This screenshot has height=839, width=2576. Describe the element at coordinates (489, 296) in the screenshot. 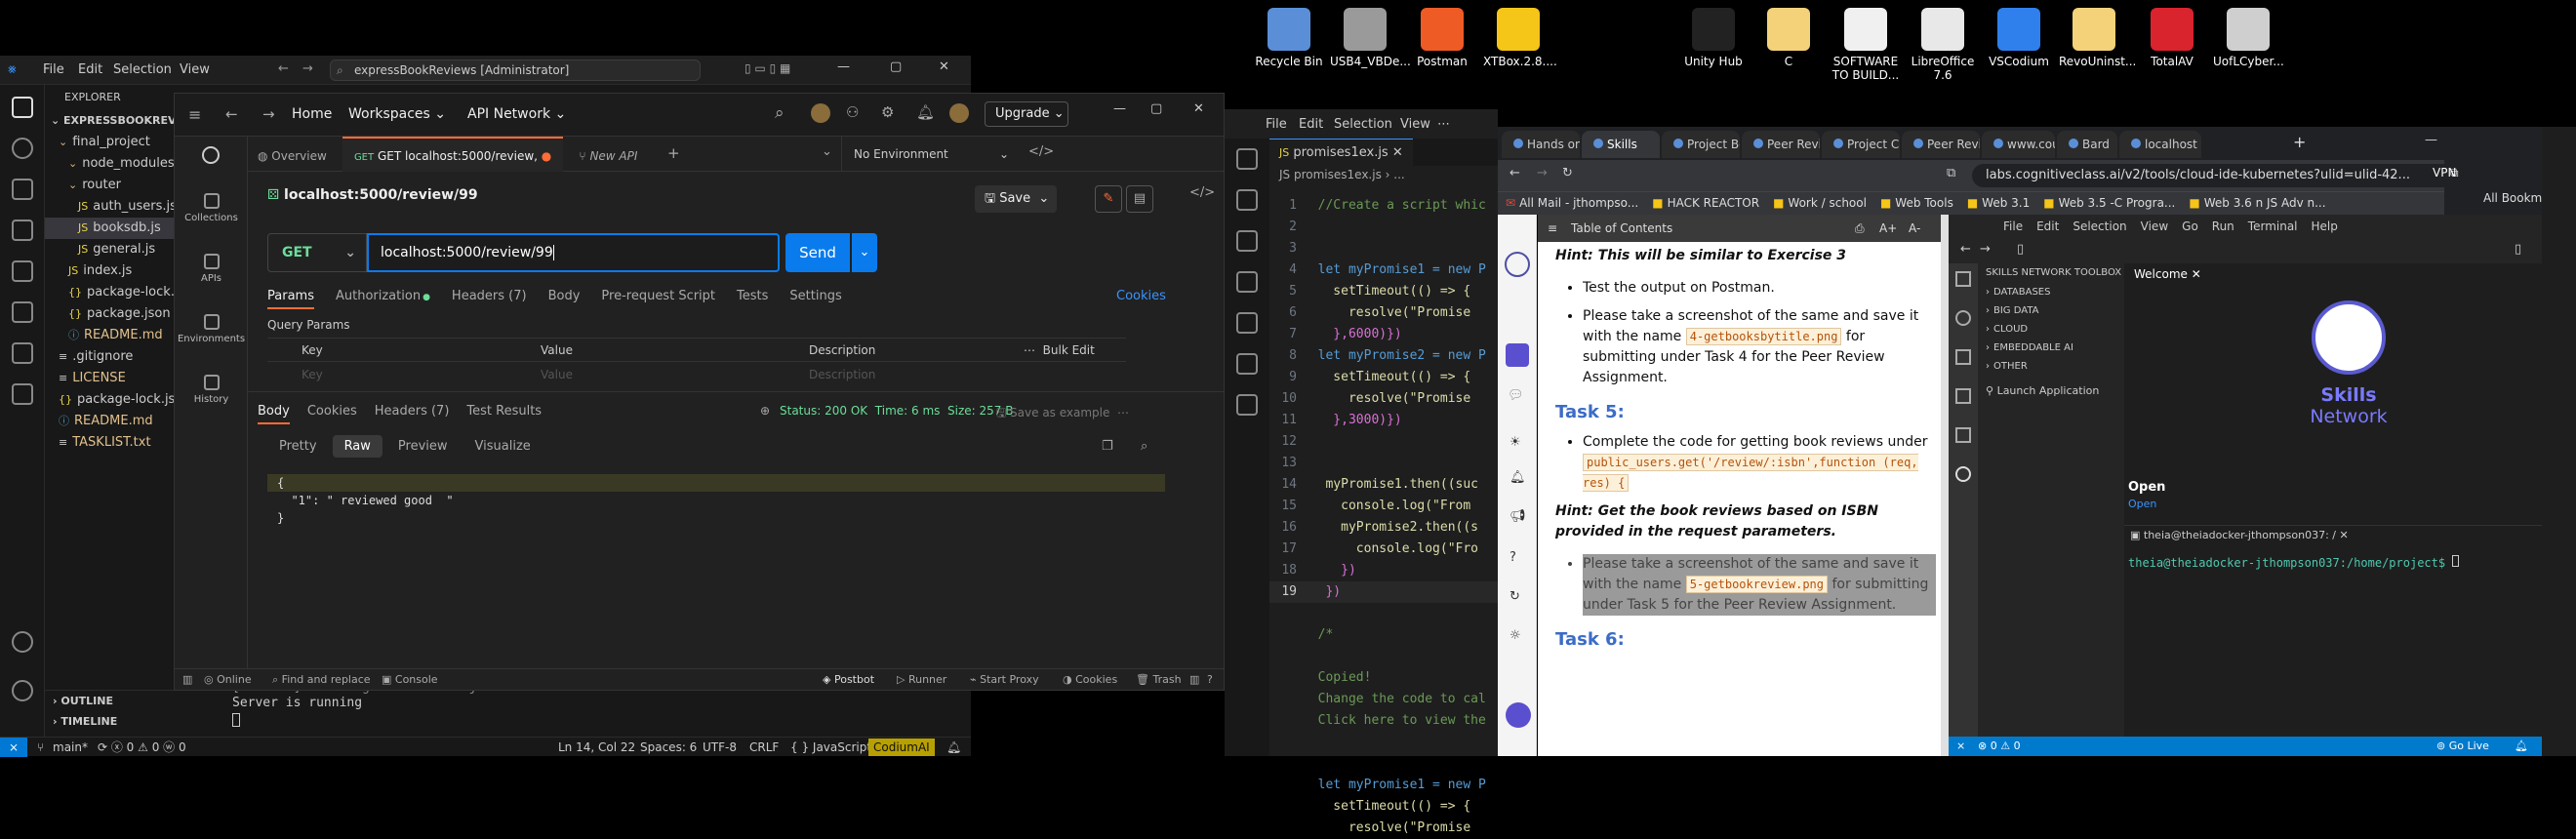

I see `req-tab: Headers (7)` at that location.